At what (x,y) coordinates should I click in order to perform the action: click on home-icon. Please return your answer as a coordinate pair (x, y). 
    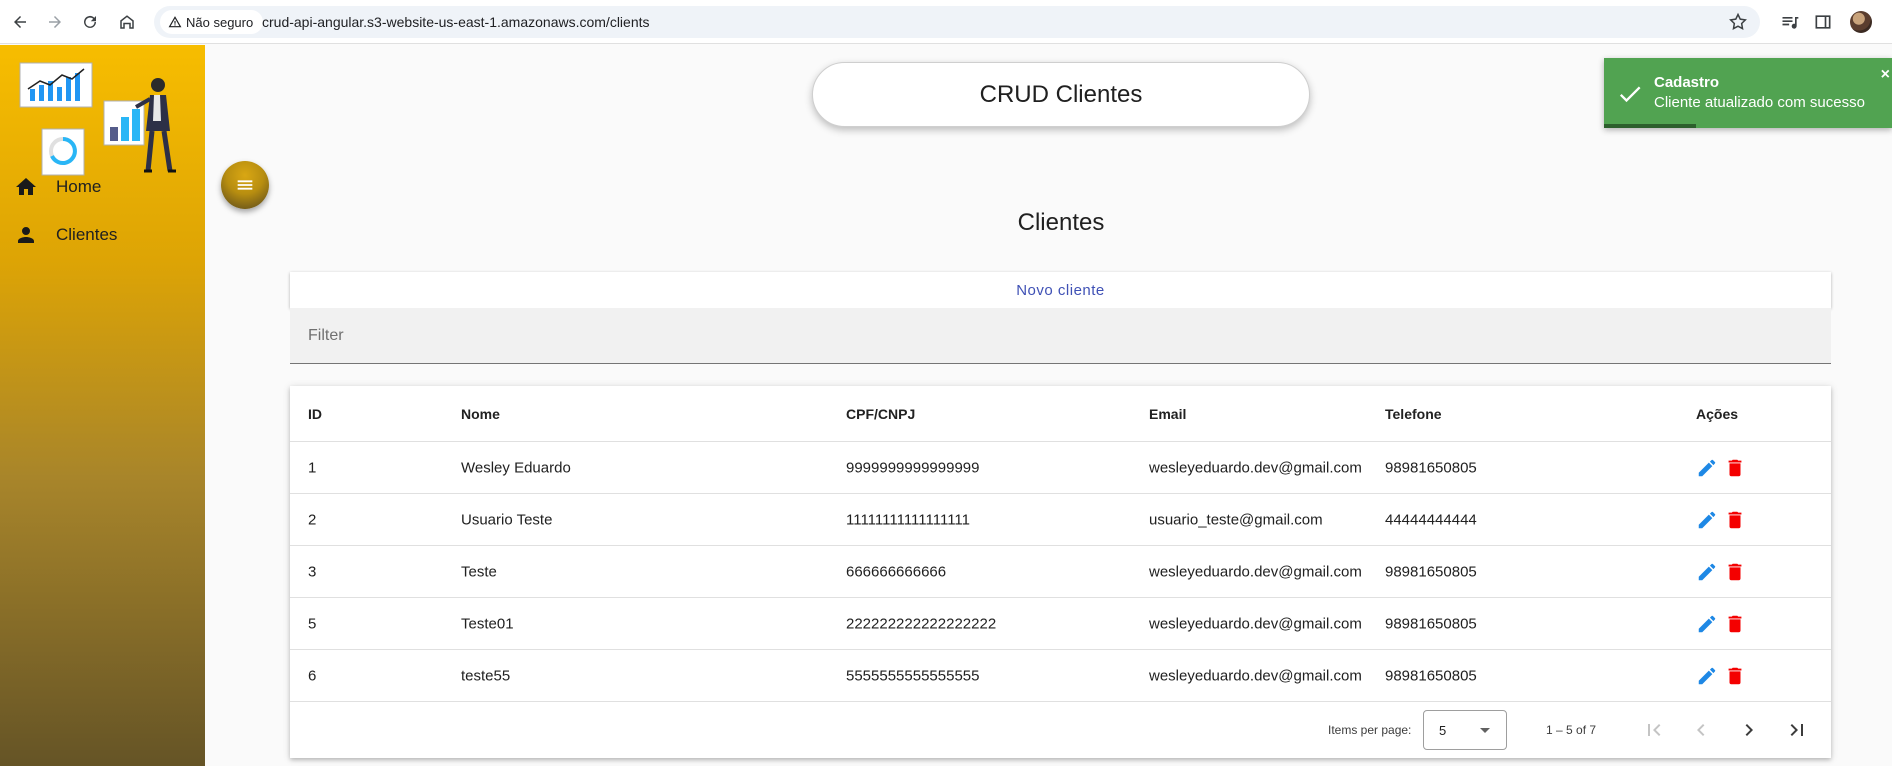
    Looking at the image, I should click on (26, 186).